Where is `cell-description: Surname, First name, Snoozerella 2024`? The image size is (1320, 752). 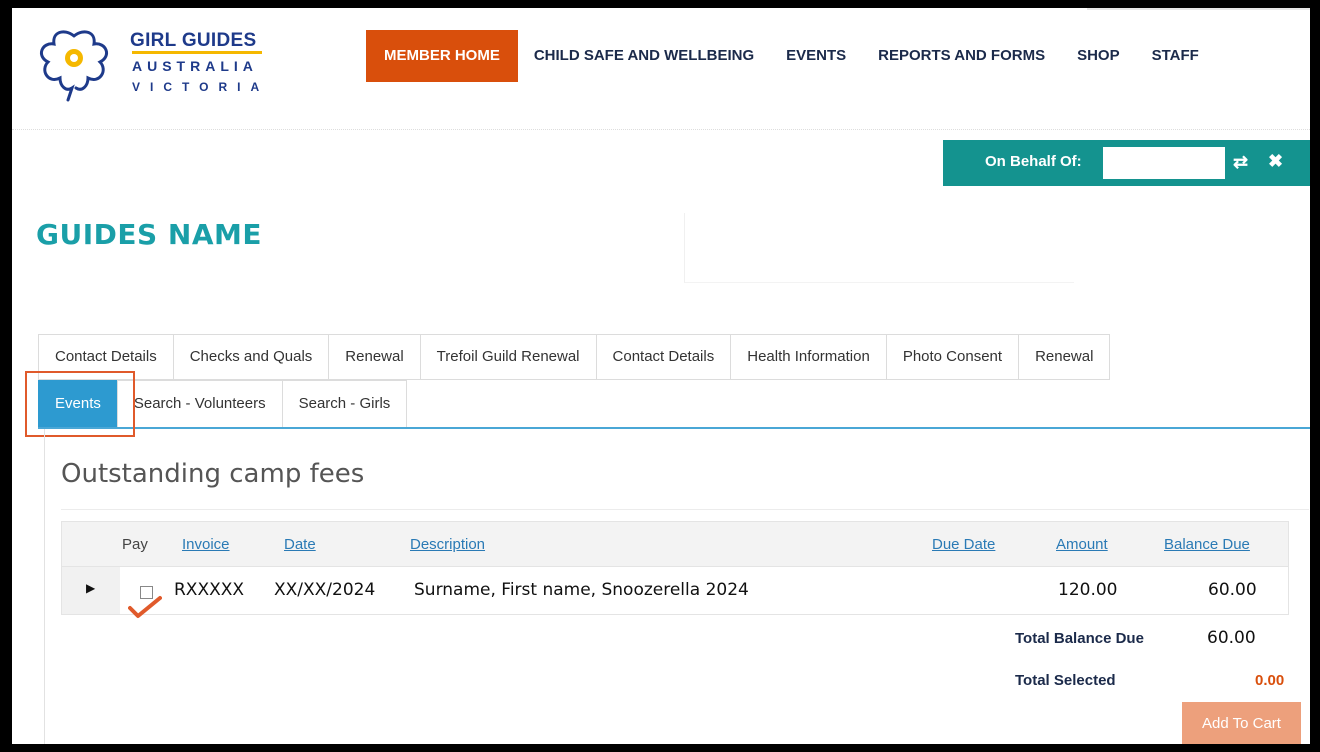 cell-description: Surname, First name, Snoozerella 2024 is located at coordinates (581, 590).